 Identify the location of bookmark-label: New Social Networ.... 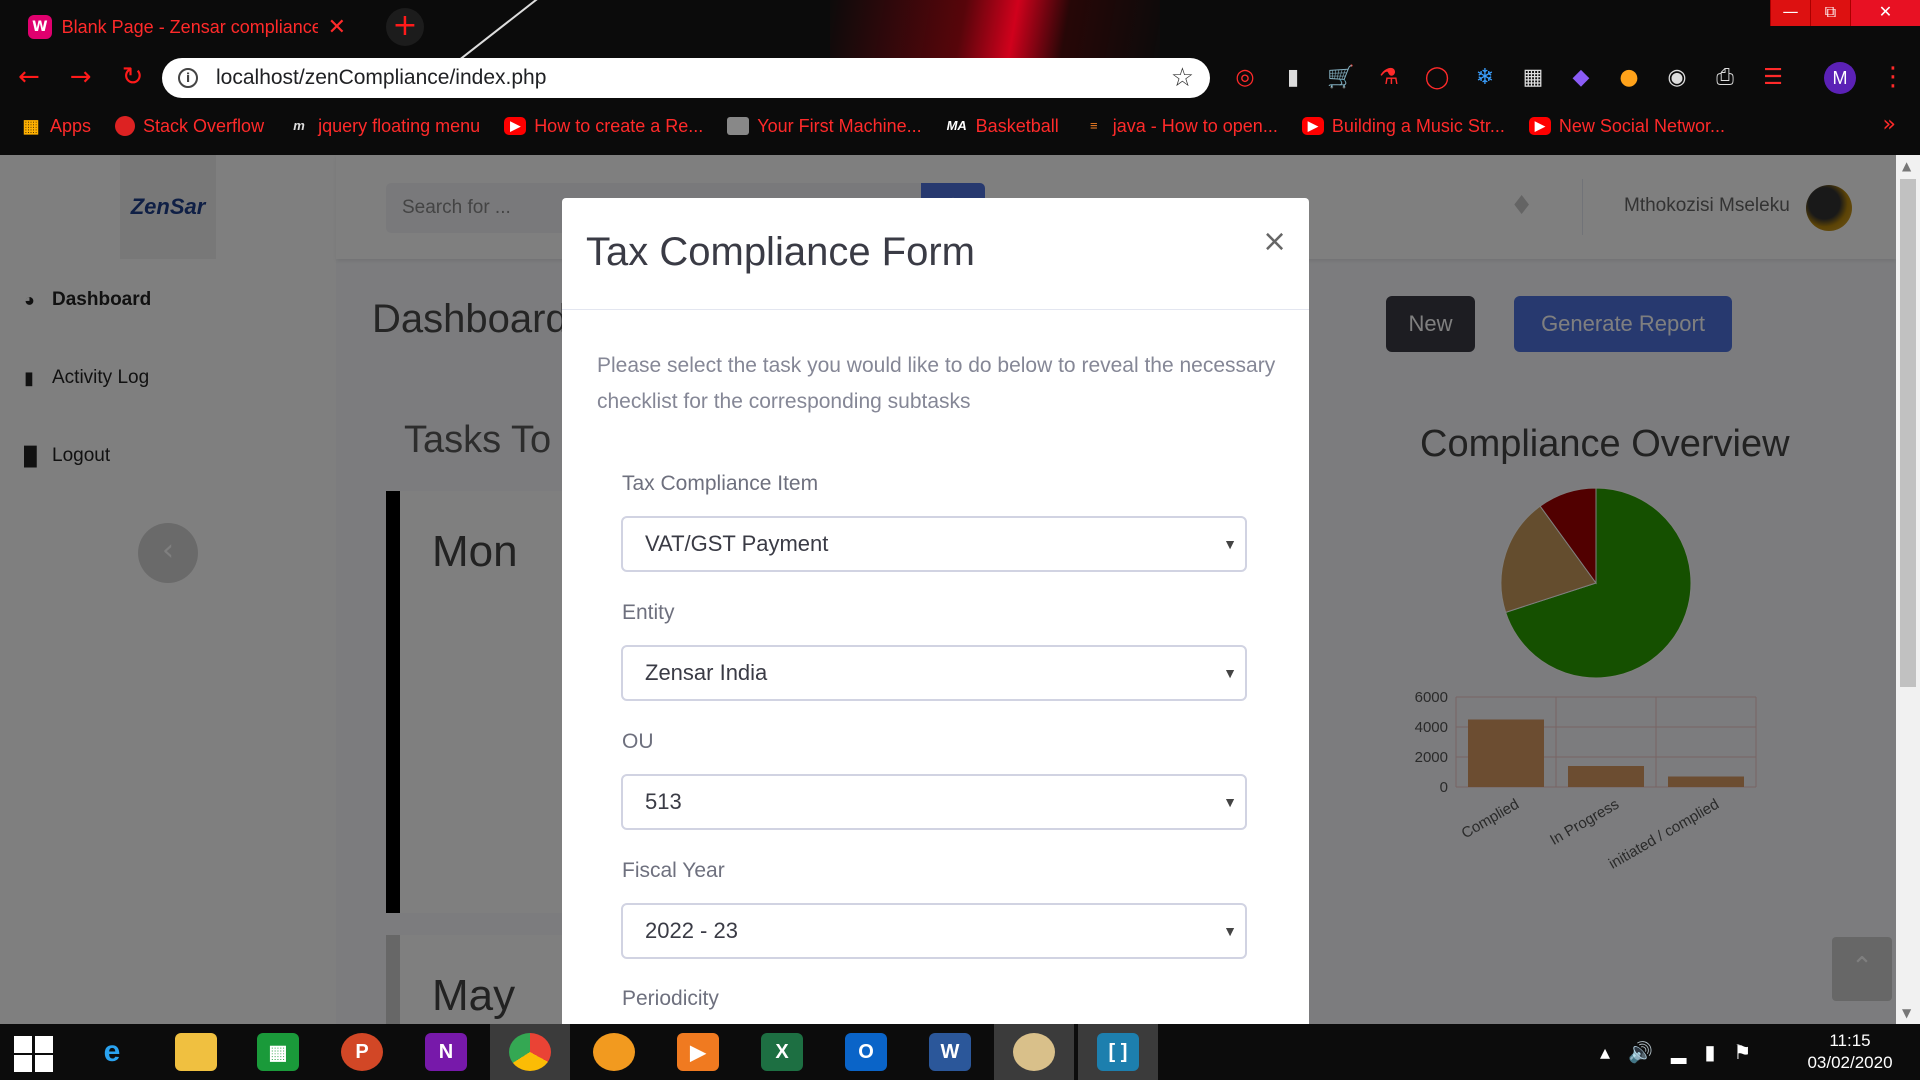
(1641, 125).